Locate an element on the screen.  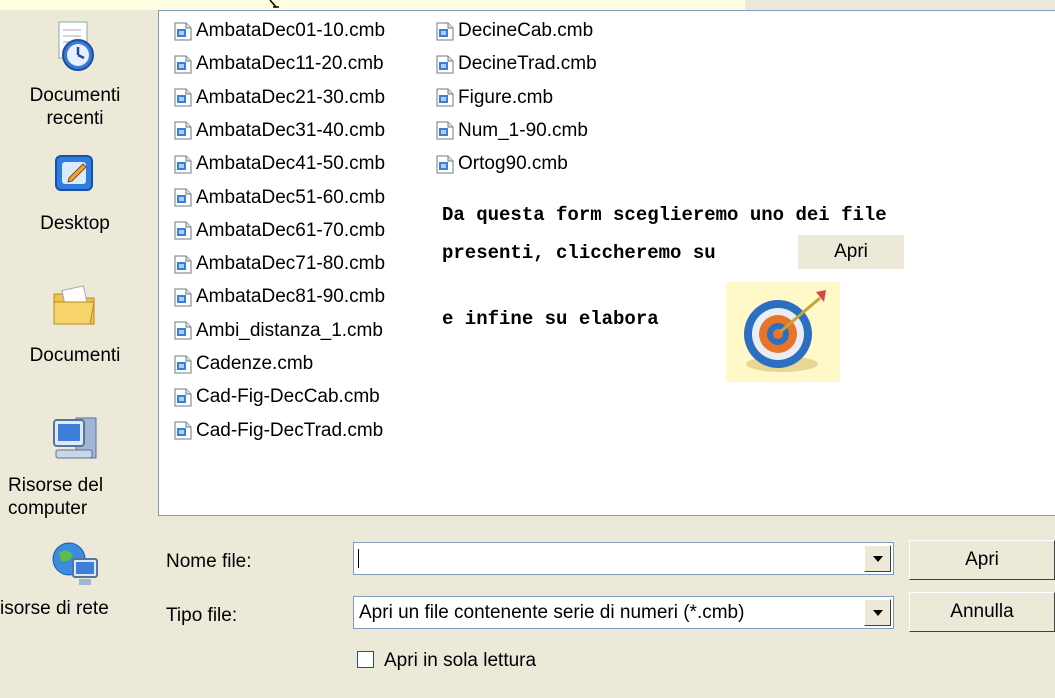
file-name: DecineTrad.cmb is located at coordinates (527, 64).